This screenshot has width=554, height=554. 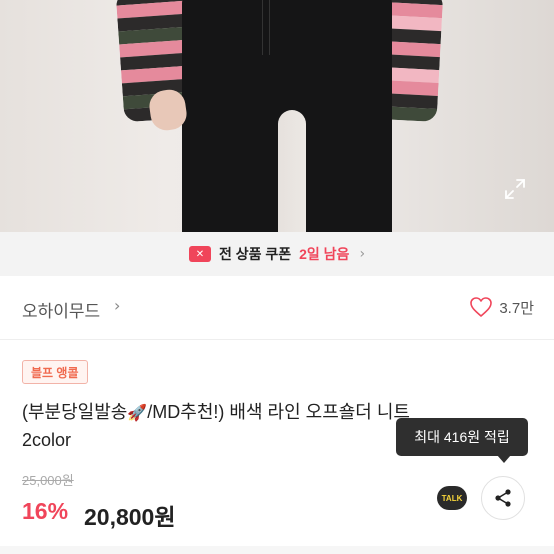 I want to click on tooltip-arrow, so click(x=504, y=459).